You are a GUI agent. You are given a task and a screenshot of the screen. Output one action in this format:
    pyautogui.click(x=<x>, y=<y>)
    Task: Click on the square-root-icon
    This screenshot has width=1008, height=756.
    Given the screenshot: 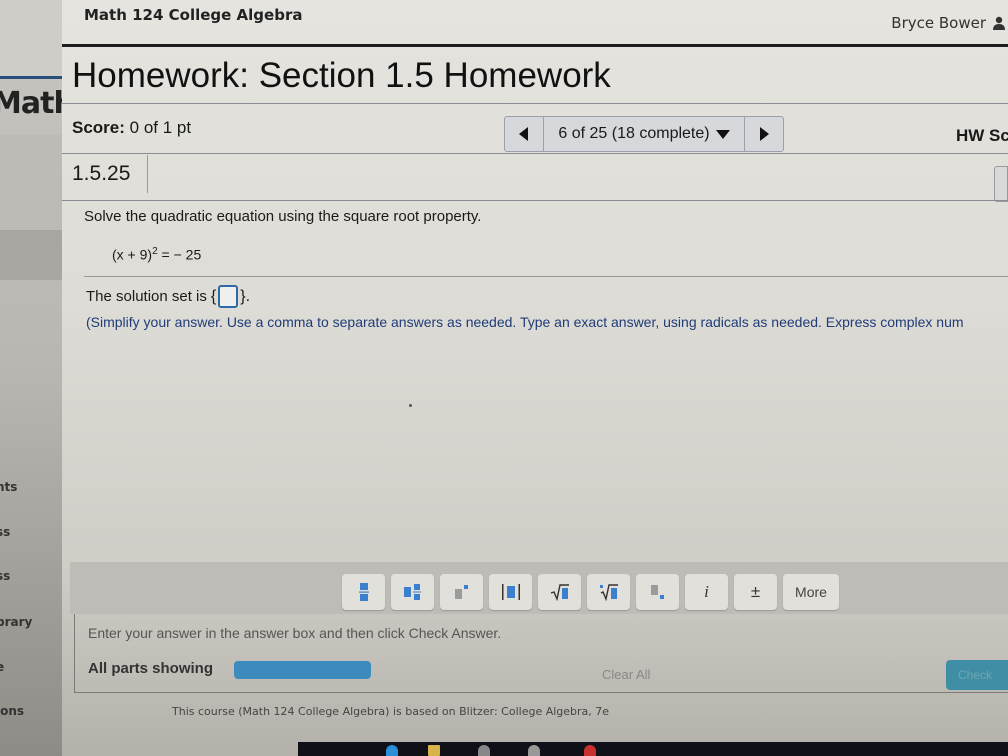 What is the action you would take?
    pyautogui.click(x=559, y=592)
    